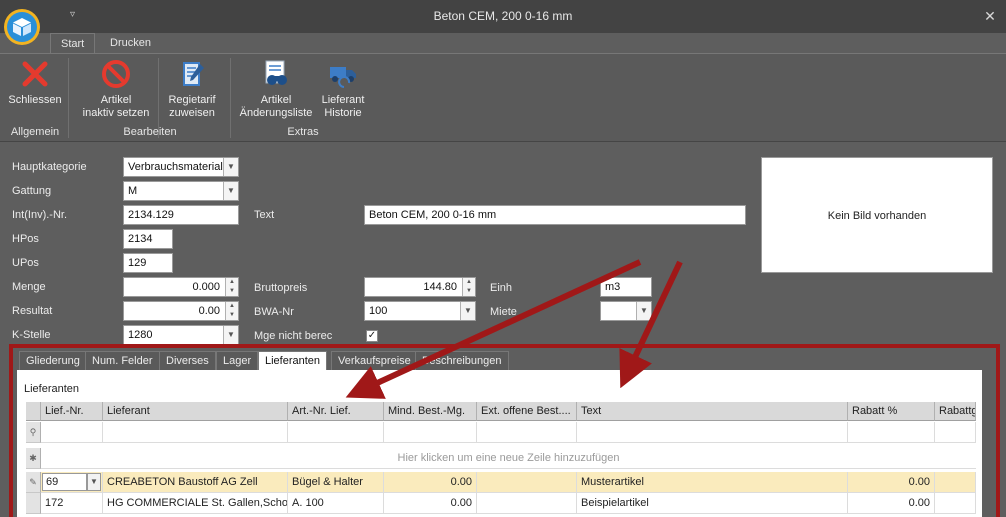 This screenshot has height=517, width=1006. Describe the element at coordinates (440, 287) in the screenshot. I see `bruttopreis-value: 144.80` at that location.